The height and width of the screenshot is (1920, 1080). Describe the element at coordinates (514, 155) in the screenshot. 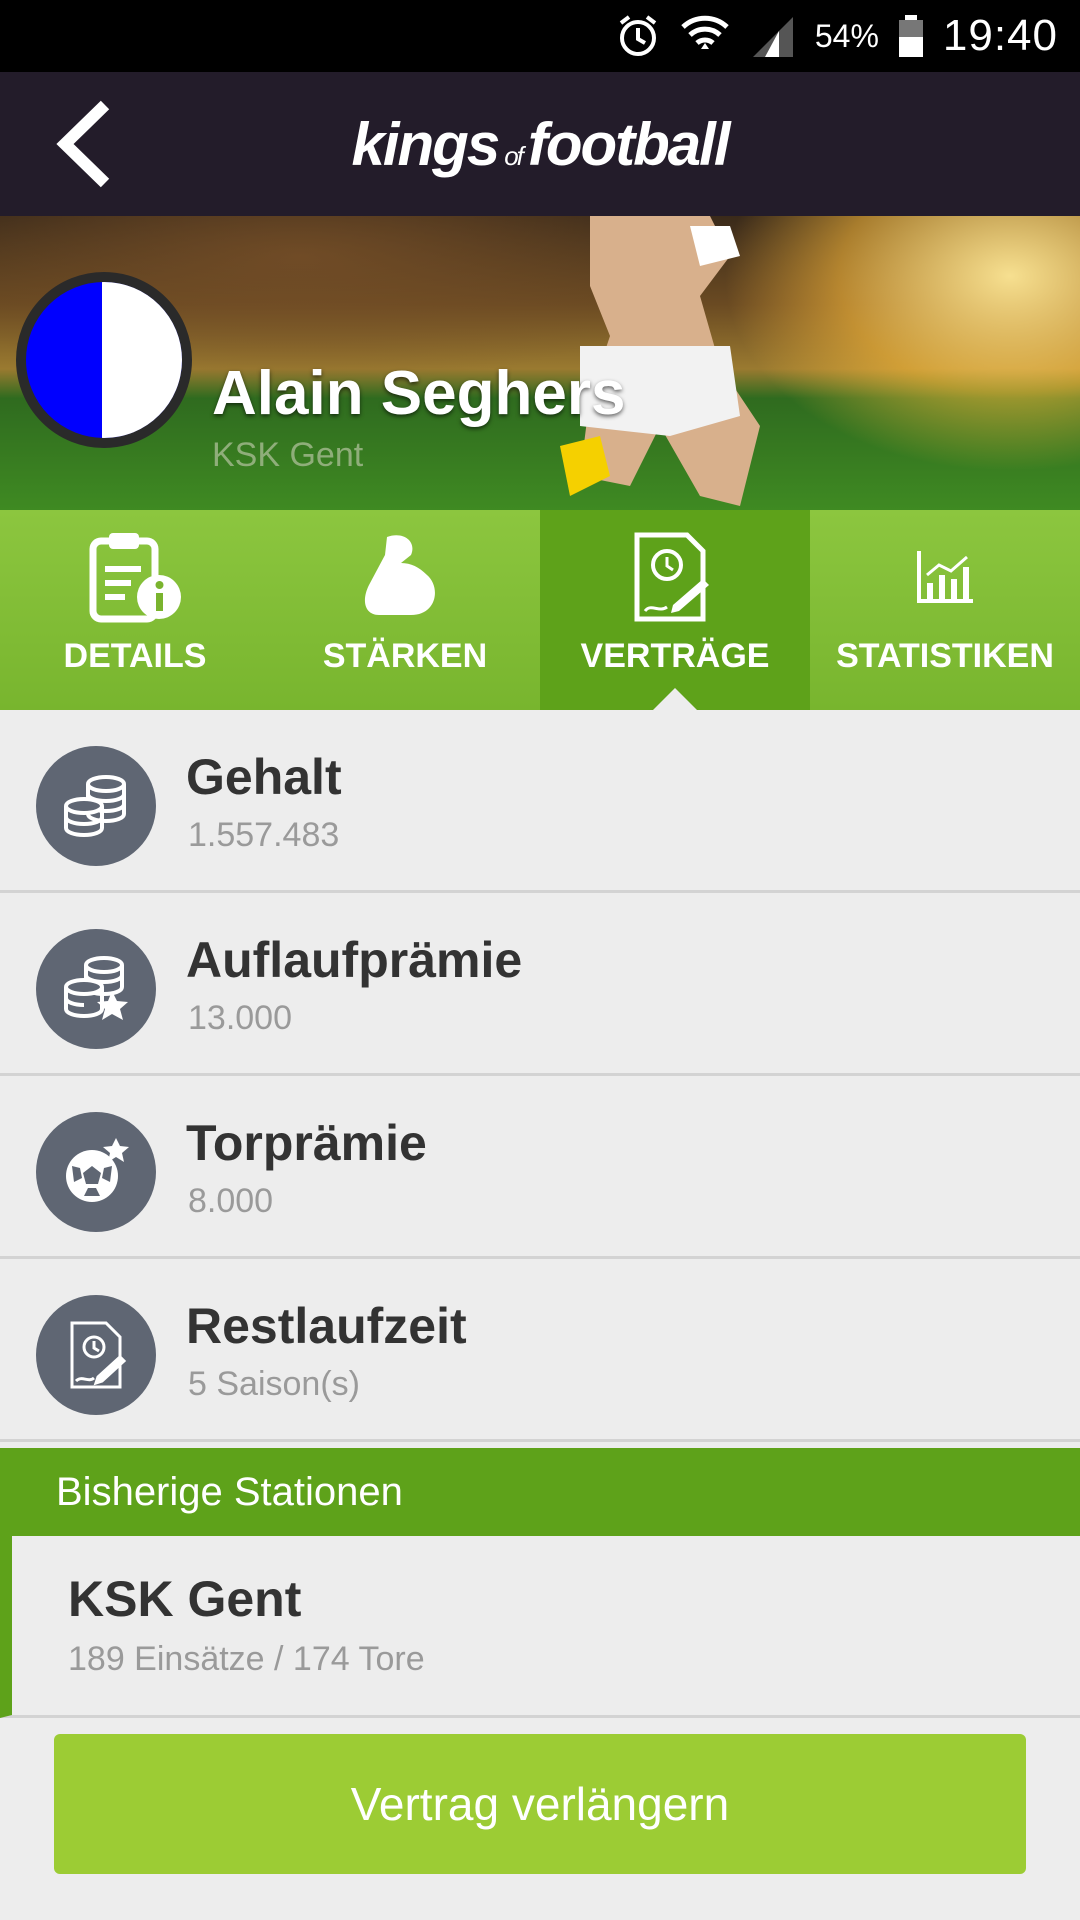

I see `brand-word-of: of` at that location.